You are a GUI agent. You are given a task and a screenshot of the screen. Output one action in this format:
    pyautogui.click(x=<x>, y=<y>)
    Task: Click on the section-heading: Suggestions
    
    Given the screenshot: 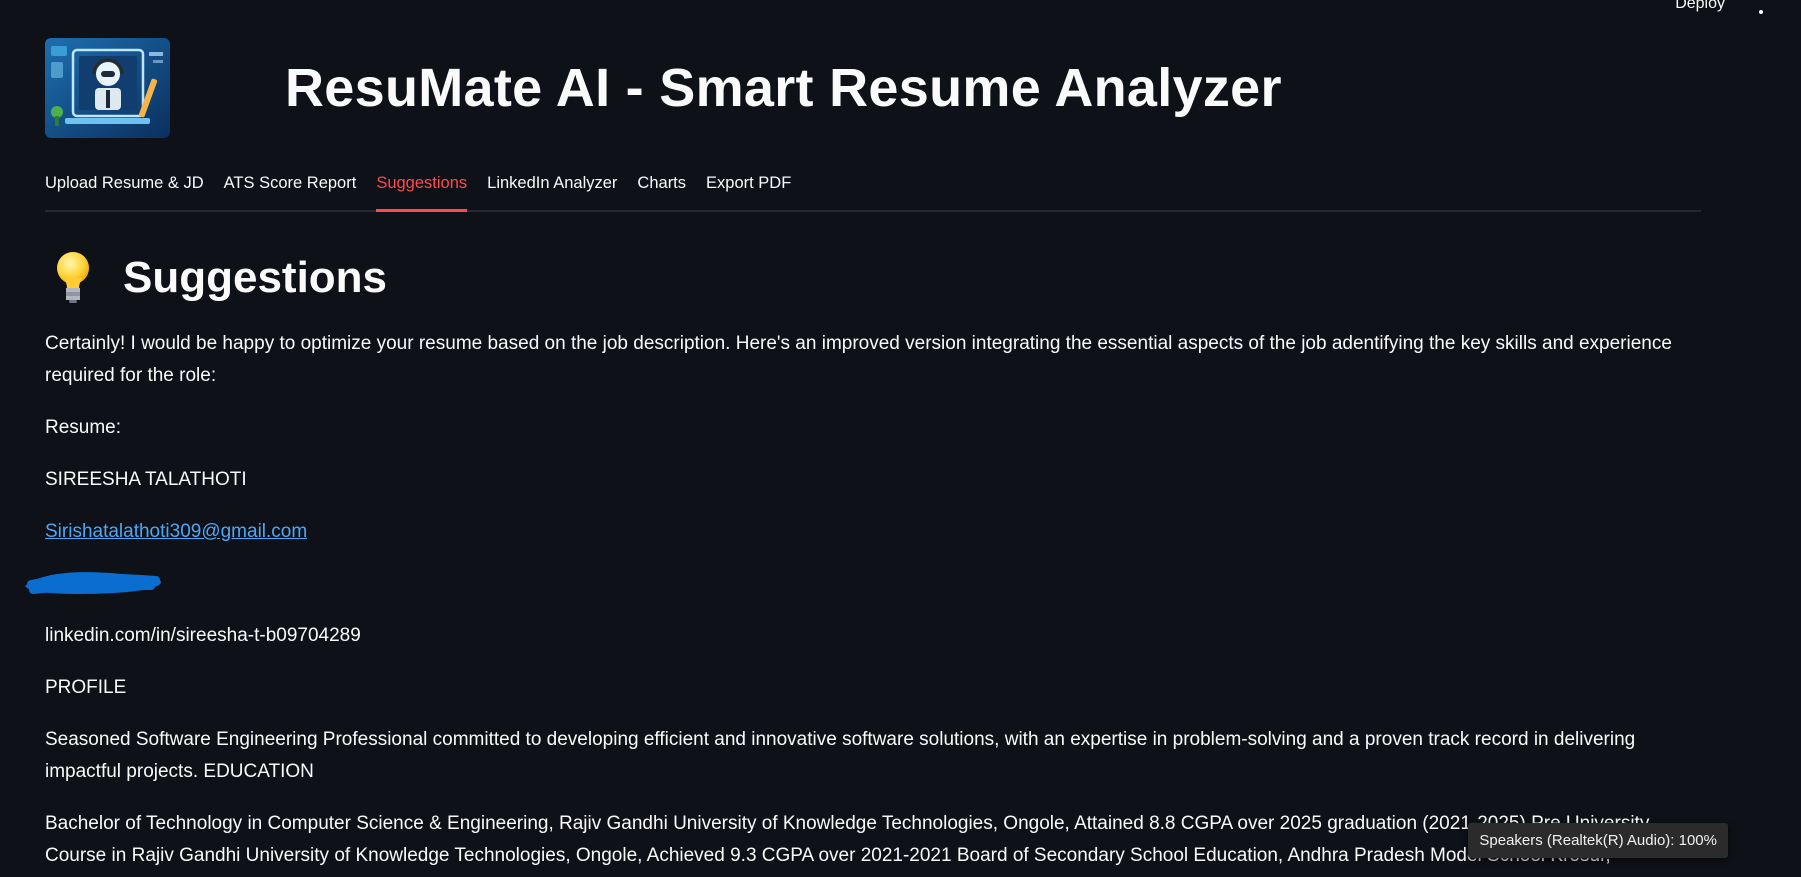 What is the action you would take?
    pyautogui.click(x=873, y=278)
    